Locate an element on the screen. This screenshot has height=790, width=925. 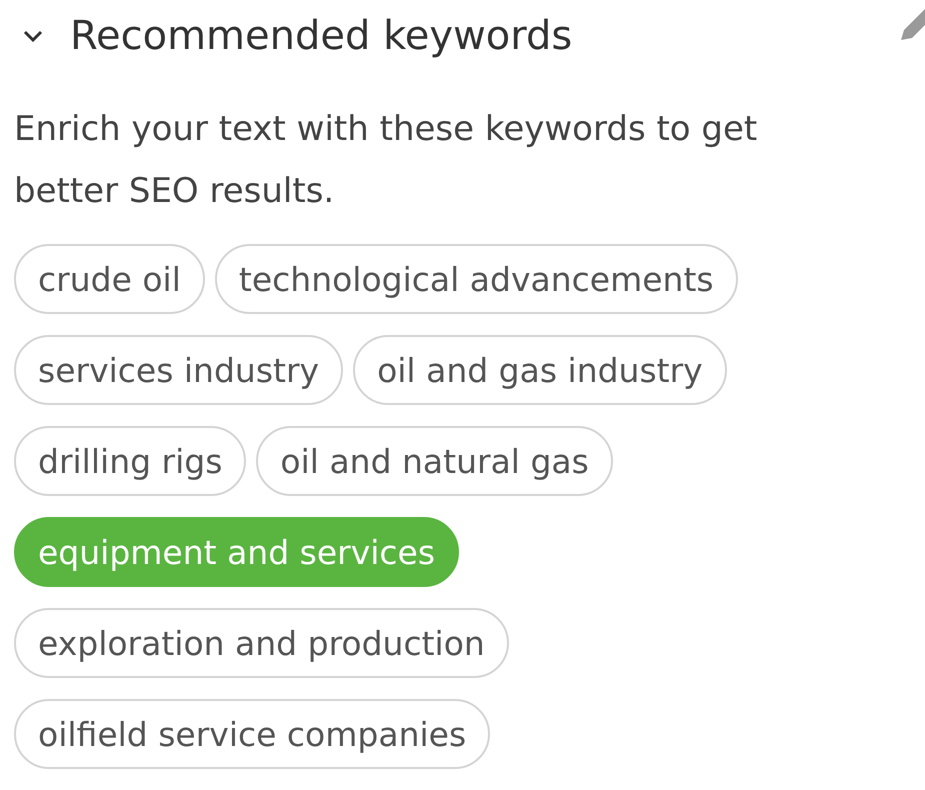
description: Enrich your text with these keywords to get better SEO results. is located at coordinates (386, 160).